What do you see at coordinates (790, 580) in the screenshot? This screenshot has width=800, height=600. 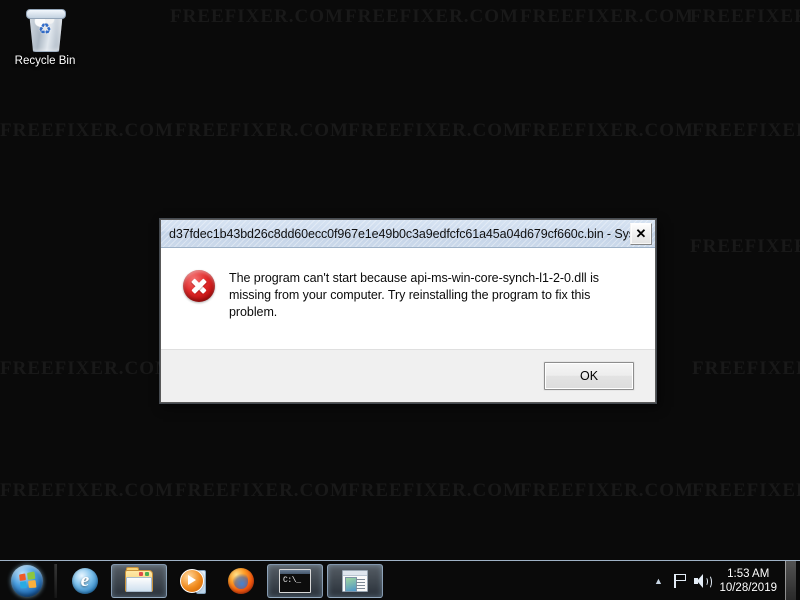 I see `show-desktop-button` at bounding box center [790, 580].